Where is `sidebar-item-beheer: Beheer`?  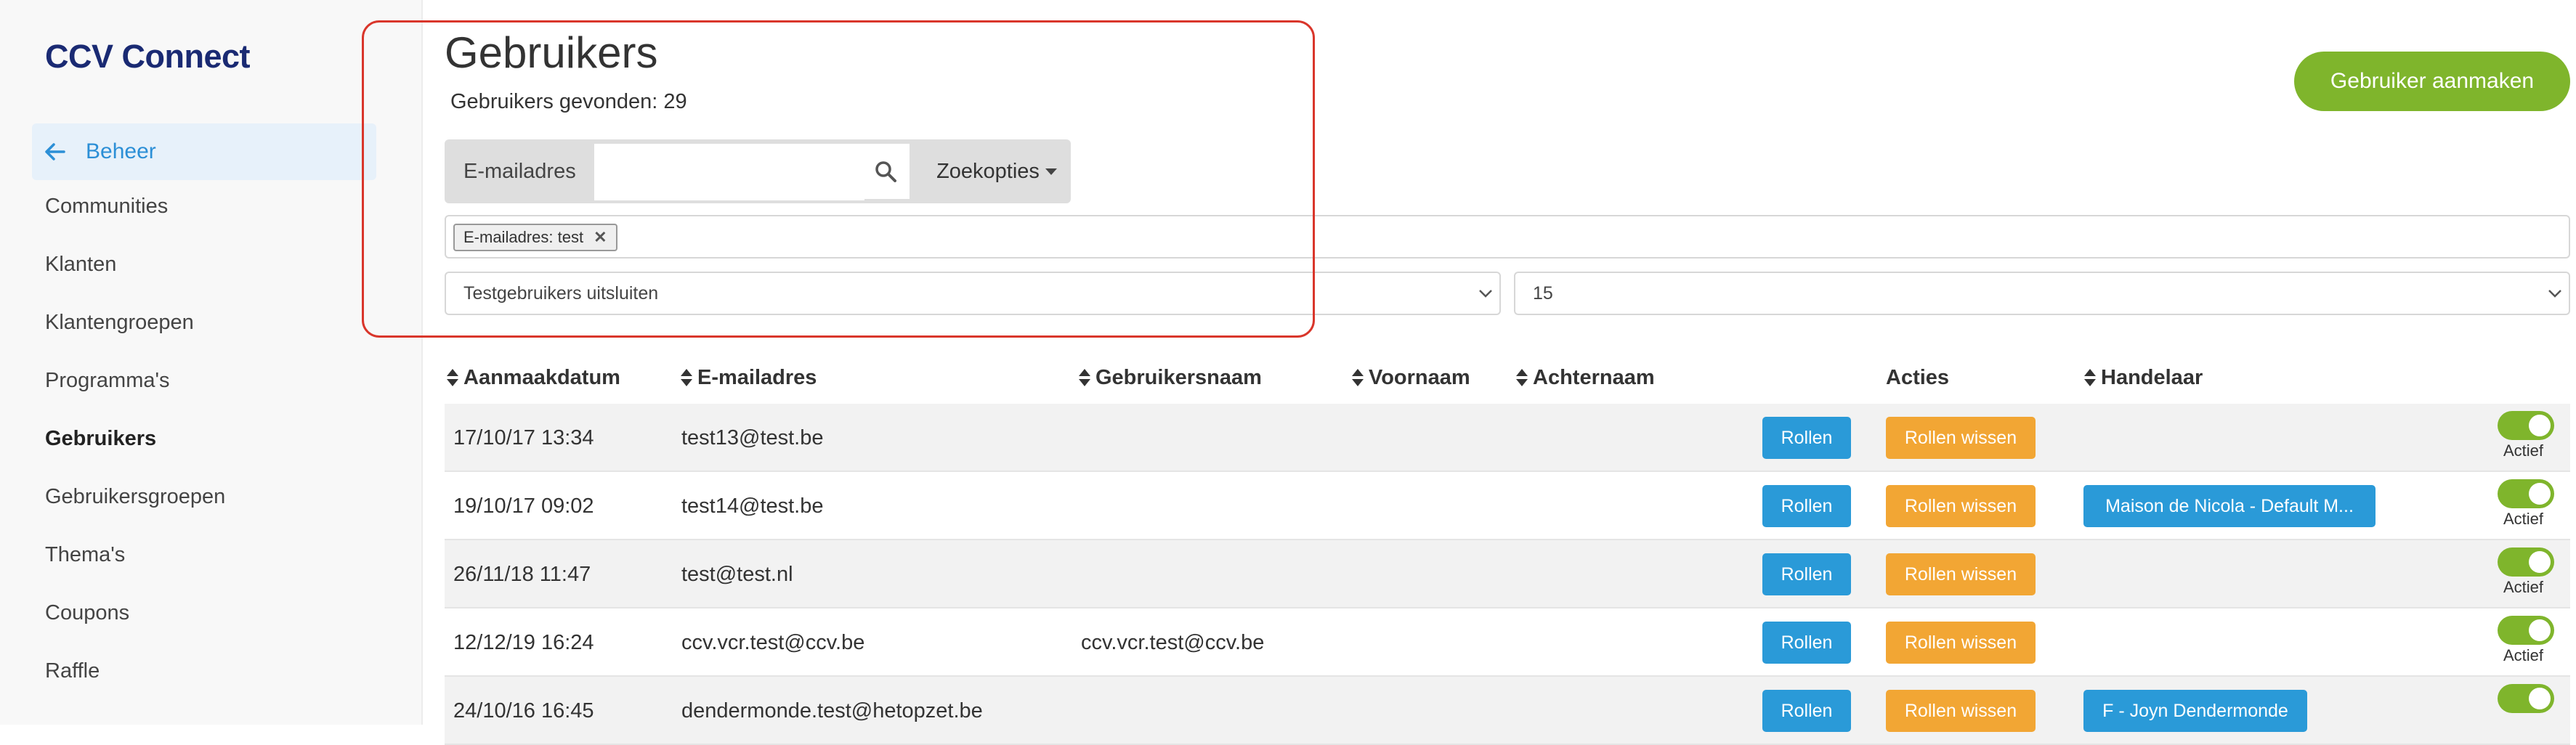
sidebar-item-beheer: Beheer is located at coordinates (204, 152).